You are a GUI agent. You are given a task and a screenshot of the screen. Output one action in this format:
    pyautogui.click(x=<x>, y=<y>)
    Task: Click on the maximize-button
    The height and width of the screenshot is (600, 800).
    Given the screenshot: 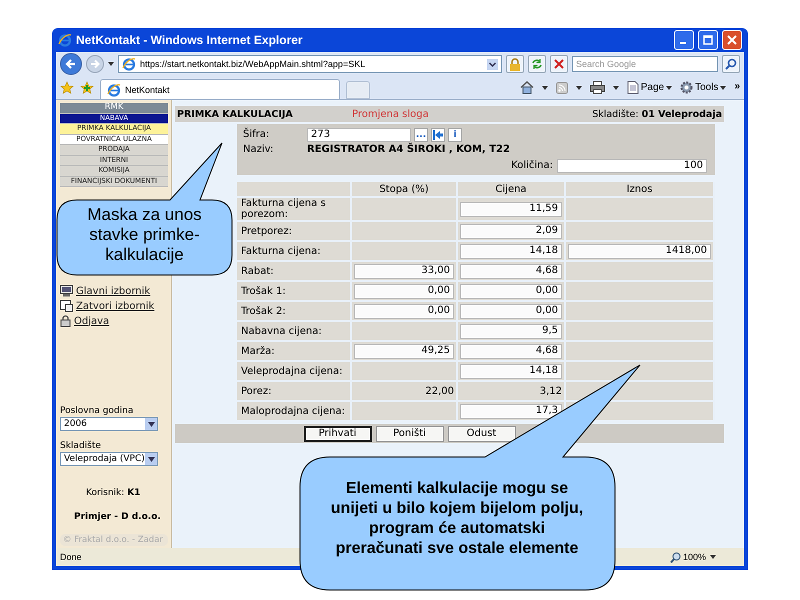 What is the action you would take?
    pyautogui.click(x=708, y=40)
    